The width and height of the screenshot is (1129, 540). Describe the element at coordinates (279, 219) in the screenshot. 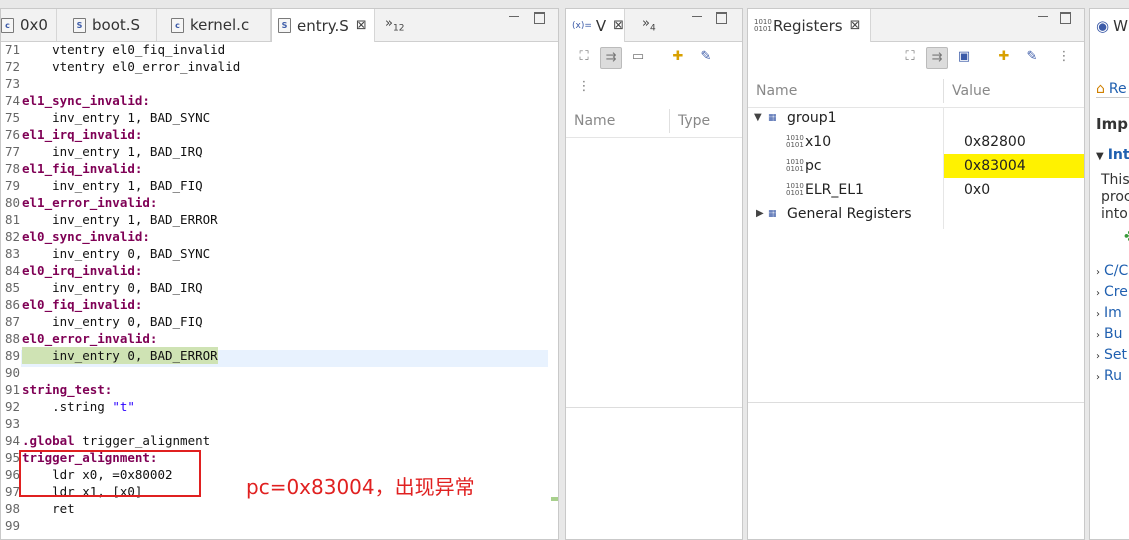

I see `code-line: 81 inv_entry 1, BAD_ERROR` at that location.